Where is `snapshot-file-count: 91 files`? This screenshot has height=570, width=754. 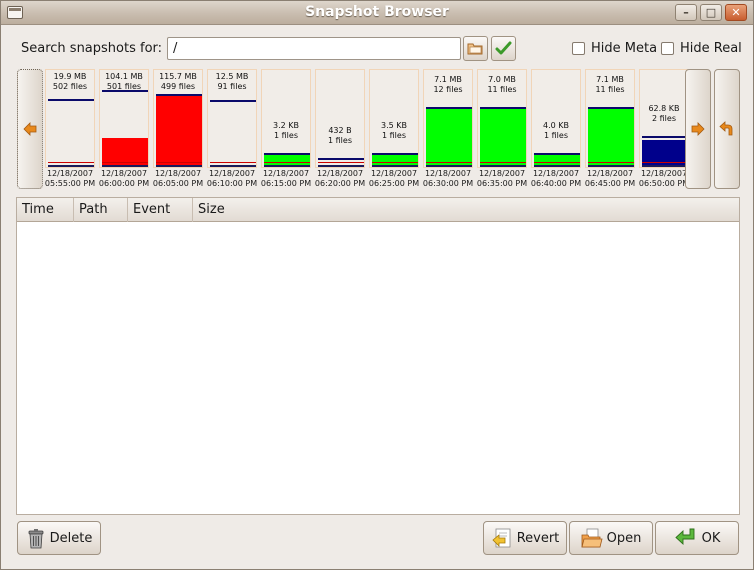 snapshot-file-count: 91 files is located at coordinates (232, 86).